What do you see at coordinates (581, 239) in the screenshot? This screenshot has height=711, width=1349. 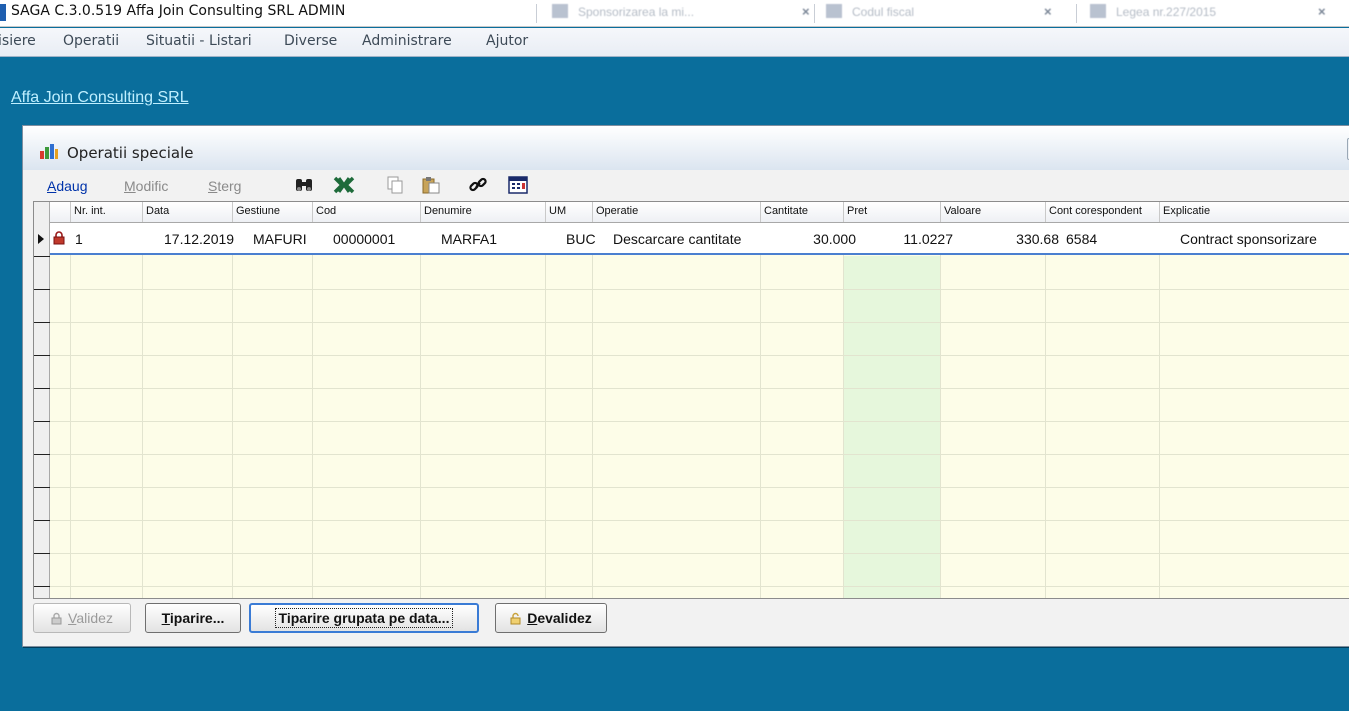 I see `cell-um: BUC` at bounding box center [581, 239].